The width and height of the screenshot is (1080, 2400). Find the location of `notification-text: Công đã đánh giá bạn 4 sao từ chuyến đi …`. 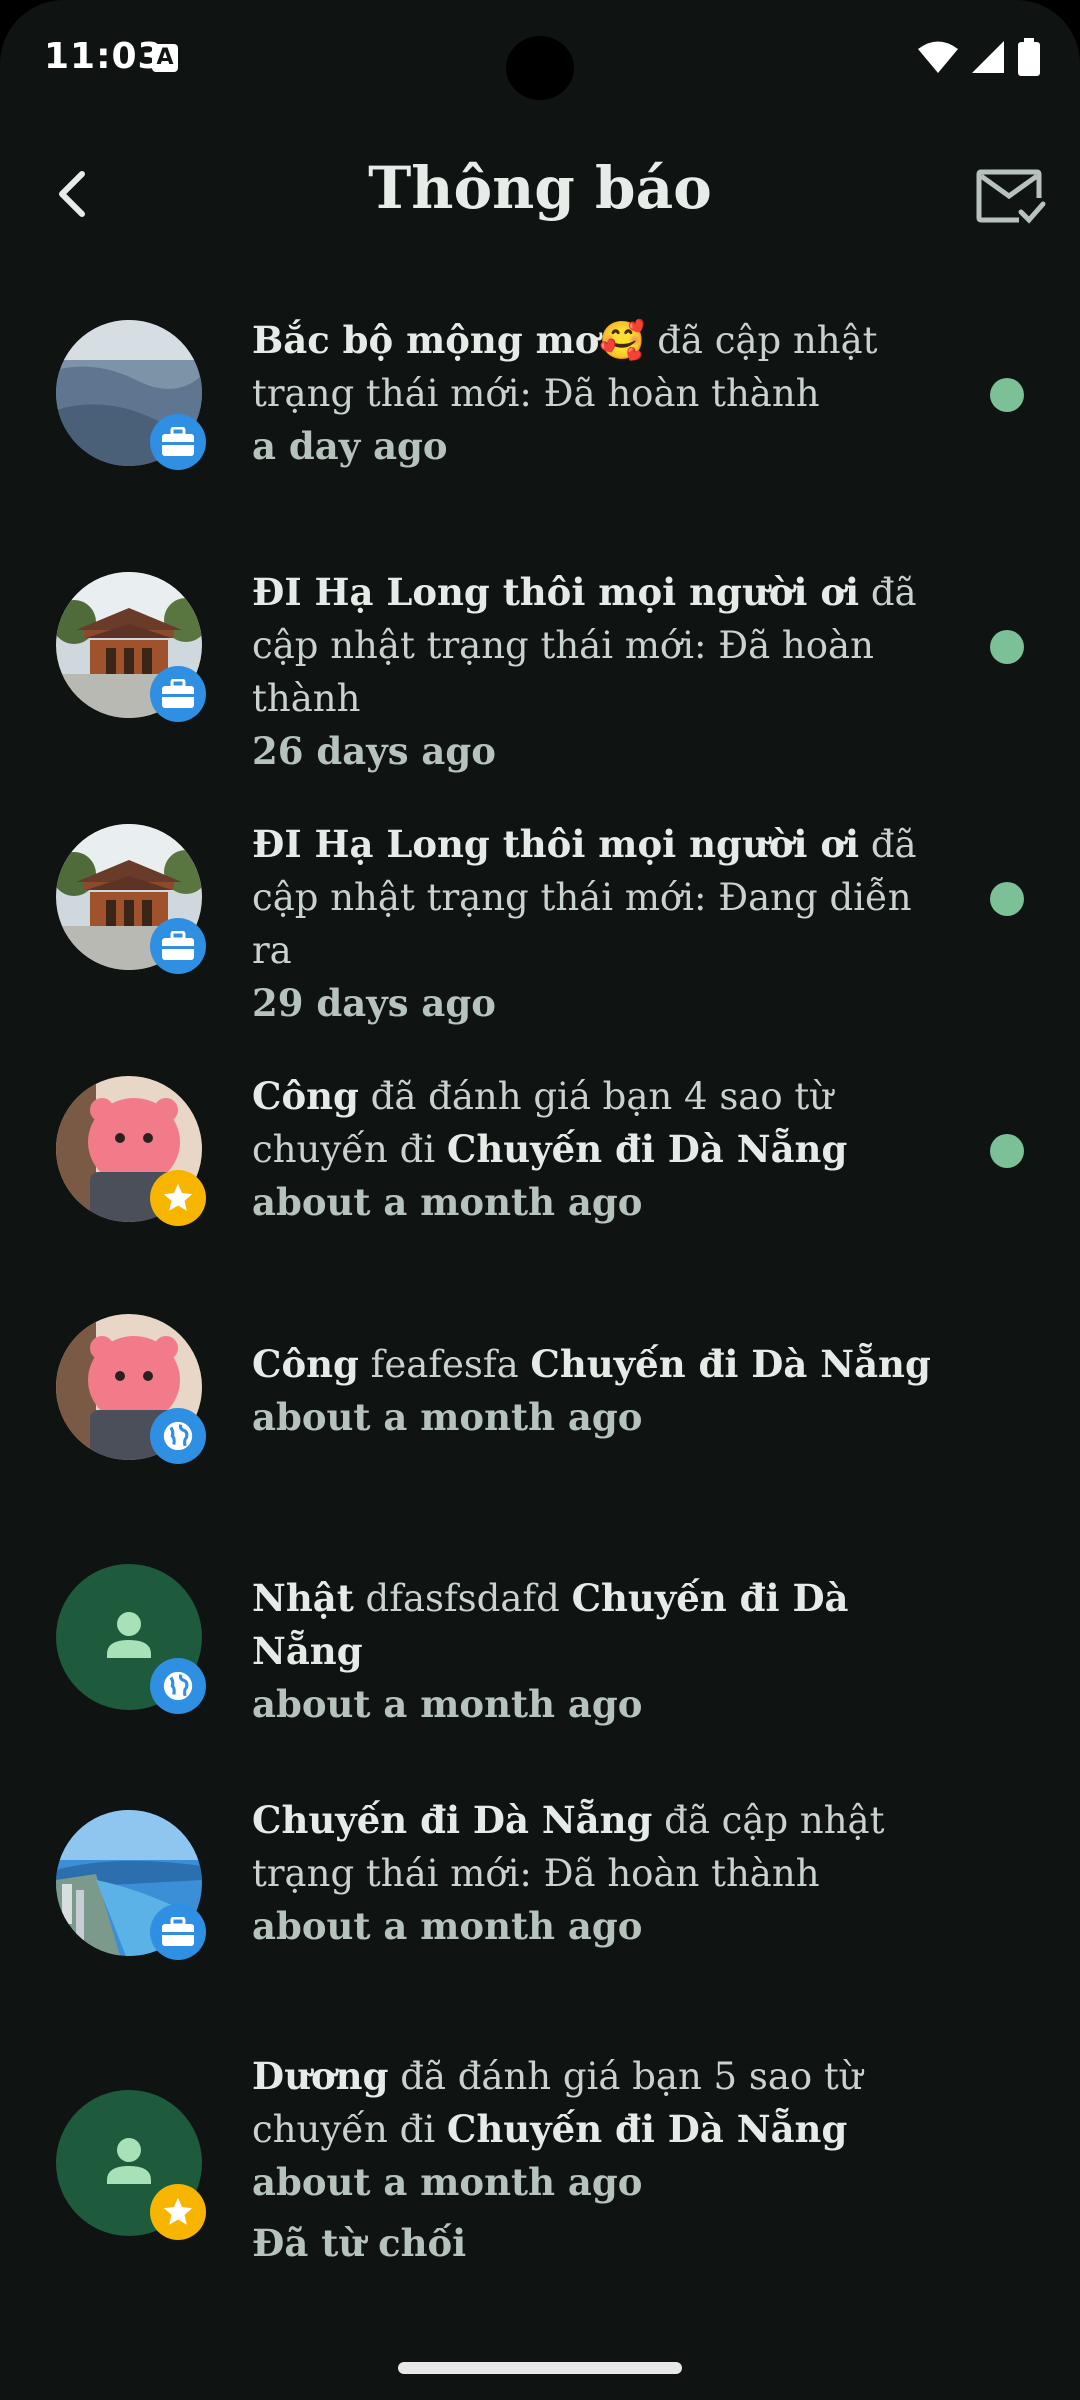

notification-text: Công đã đánh giá bạn 4 sao từ chuyến đi … is located at coordinates (602, 1149).